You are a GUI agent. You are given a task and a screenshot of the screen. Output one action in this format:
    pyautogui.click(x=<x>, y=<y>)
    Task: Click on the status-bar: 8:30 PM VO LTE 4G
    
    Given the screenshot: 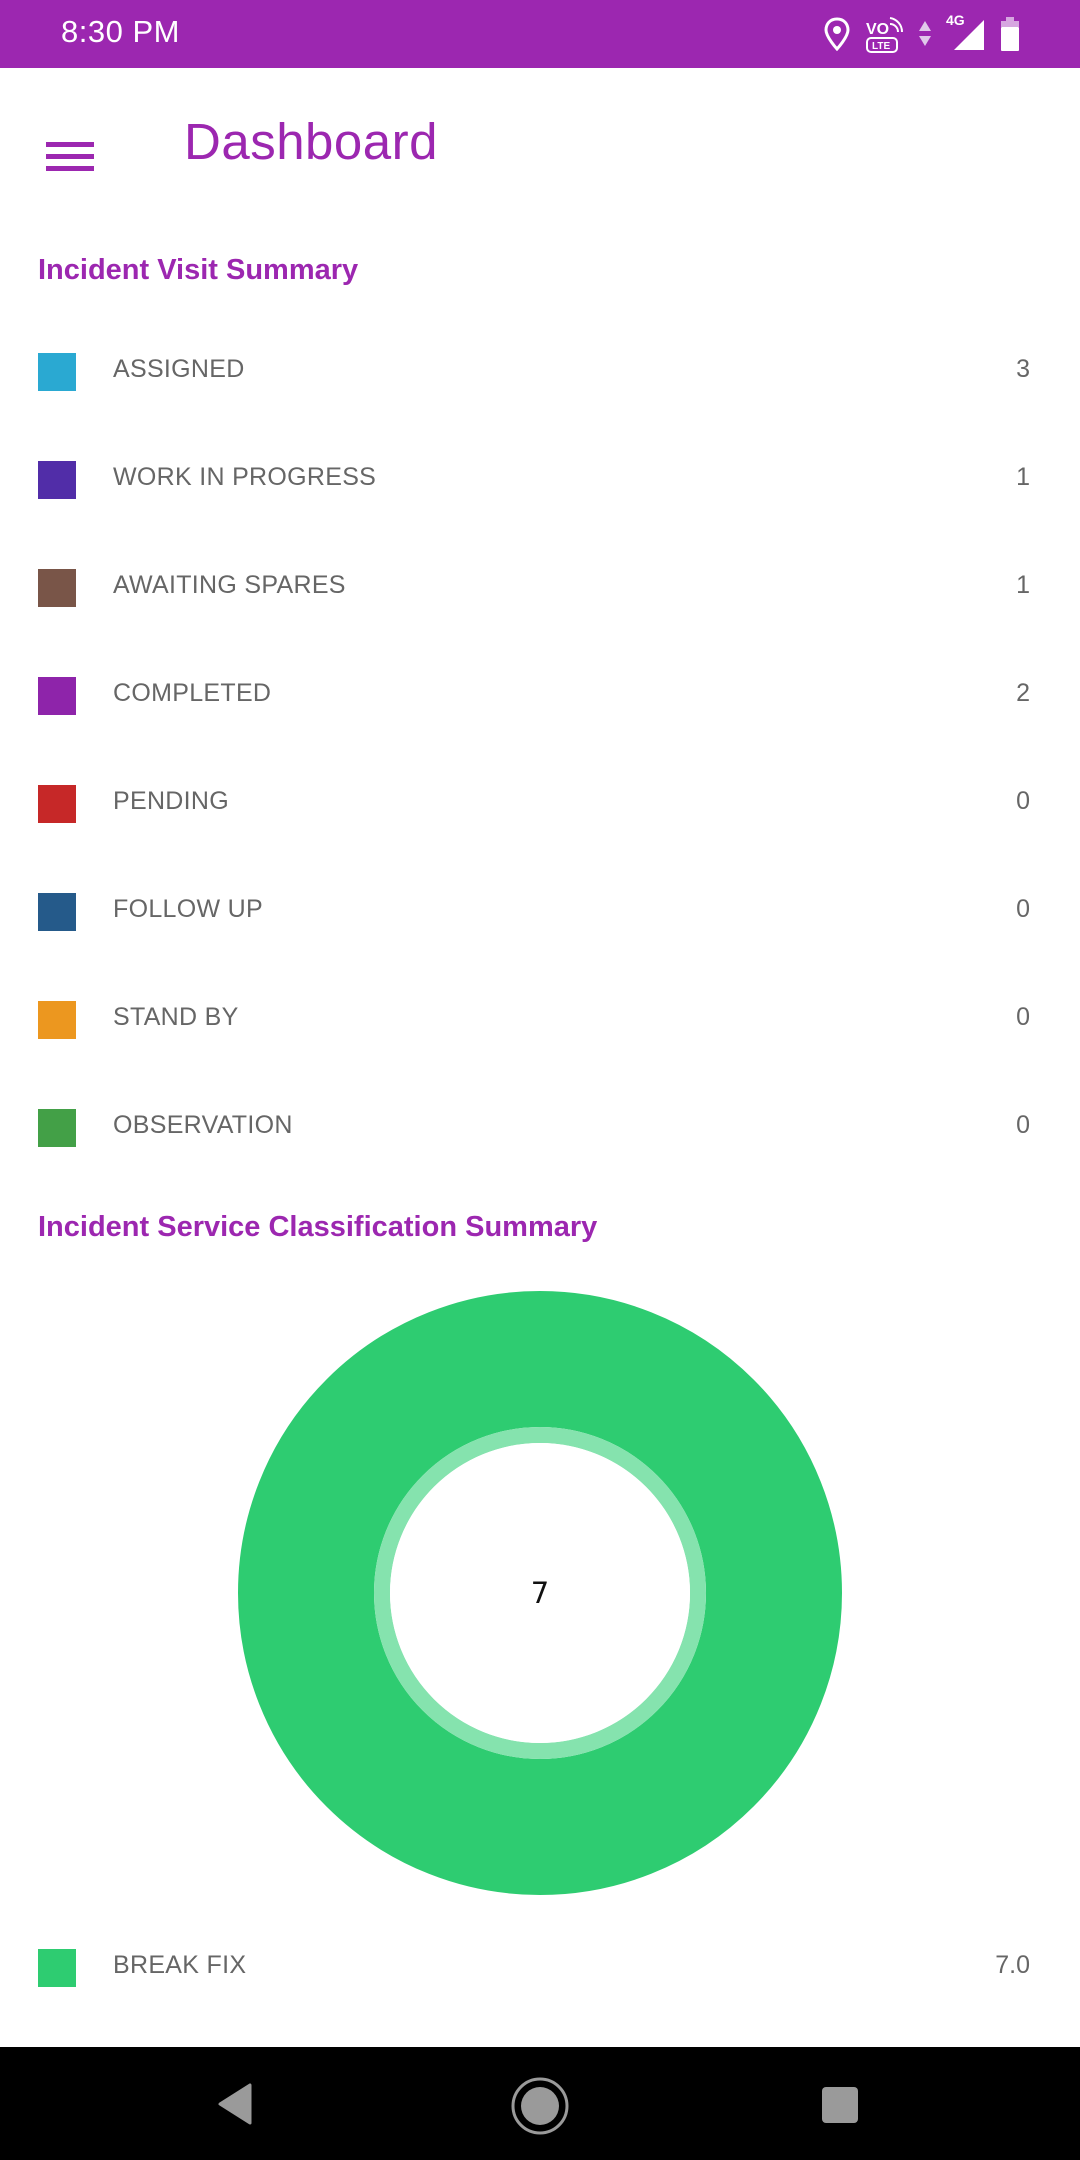 What is the action you would take?
    pyautogui.click(x=540, y=34)
    